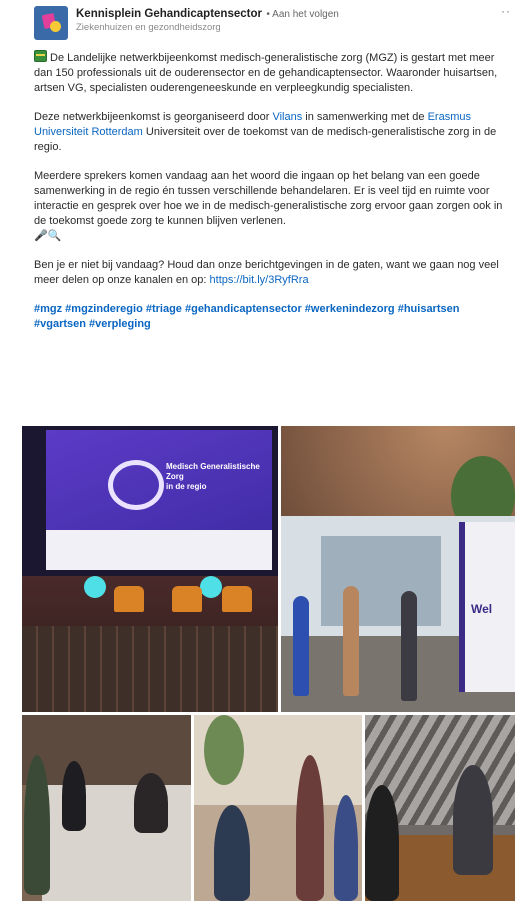 Image resolution: width=515 pixels, height=901 pixels. What do you see at coordinates (381, 581) in the screenshot?
I see `entrance-glass` at bounding box center [381, 581].